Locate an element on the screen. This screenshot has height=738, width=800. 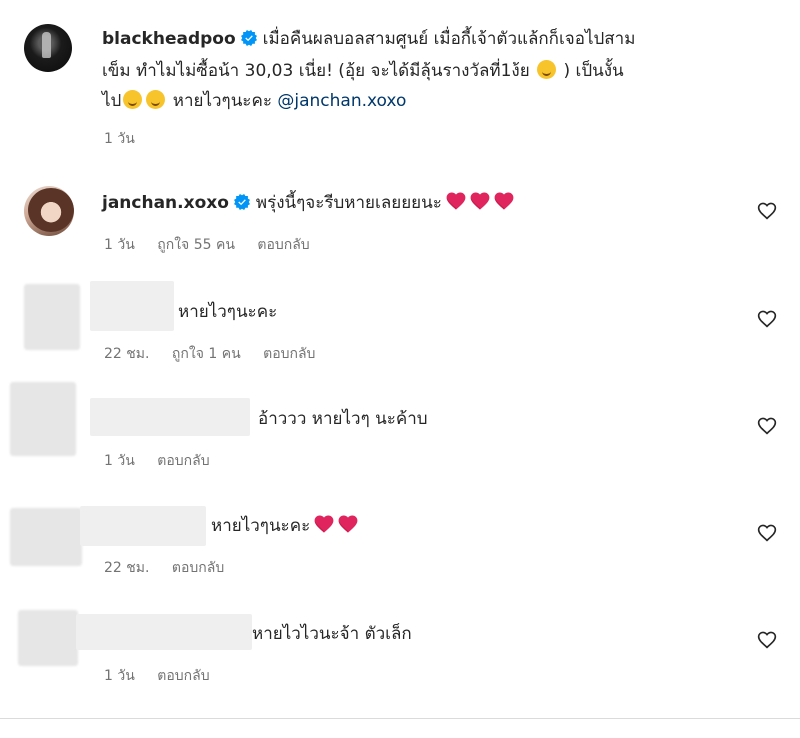
comment-4-meta: 22 ชม. ตอบกลับ is located at coordinates (173, 568).